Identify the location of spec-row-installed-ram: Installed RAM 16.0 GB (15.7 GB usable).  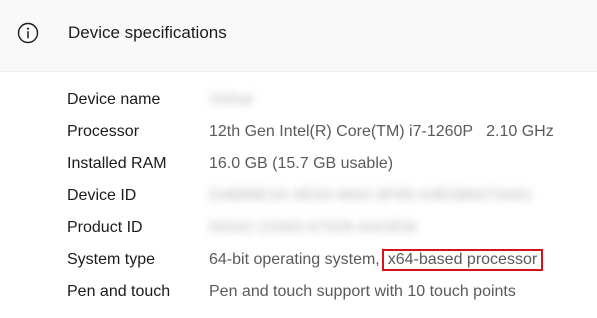
(298, 164).